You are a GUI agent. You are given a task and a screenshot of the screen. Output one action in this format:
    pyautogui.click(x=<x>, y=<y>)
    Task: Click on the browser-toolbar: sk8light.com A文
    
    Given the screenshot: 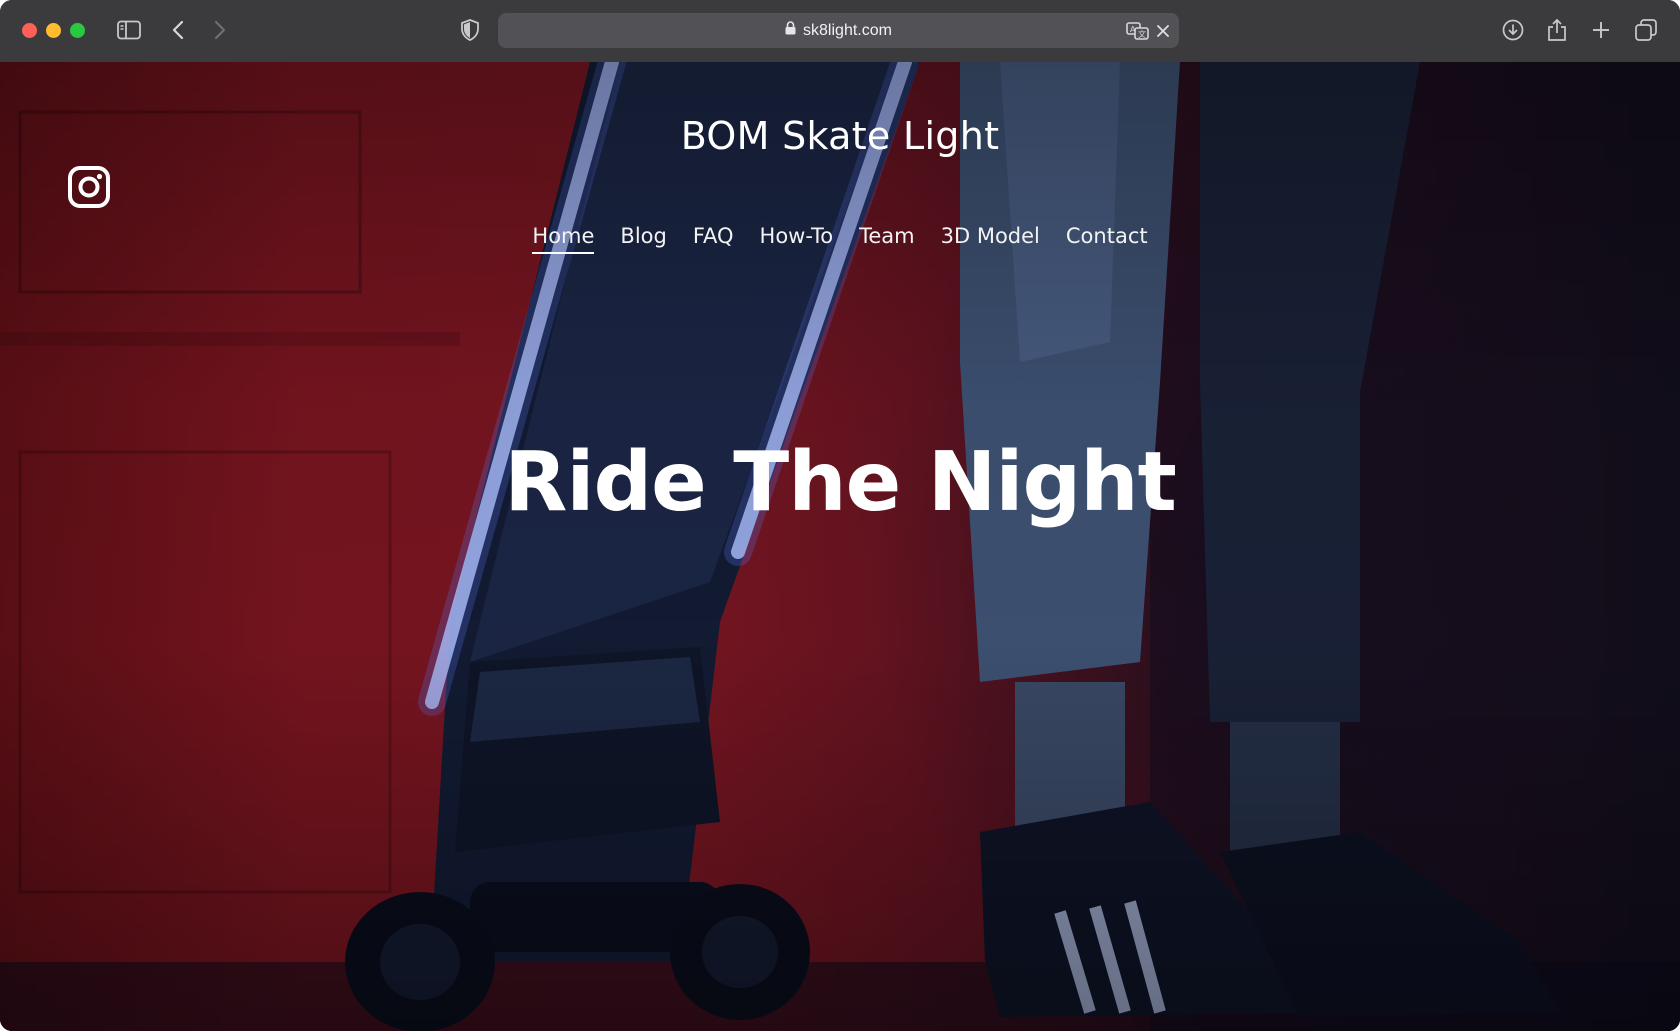 What is the action you would take?
    pyautogui.click(x=840, y=31)
    